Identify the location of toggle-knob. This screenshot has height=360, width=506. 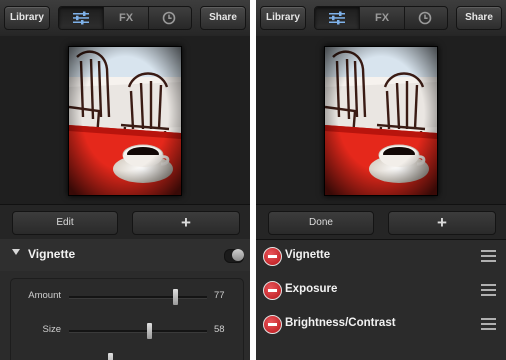
(238, 255).